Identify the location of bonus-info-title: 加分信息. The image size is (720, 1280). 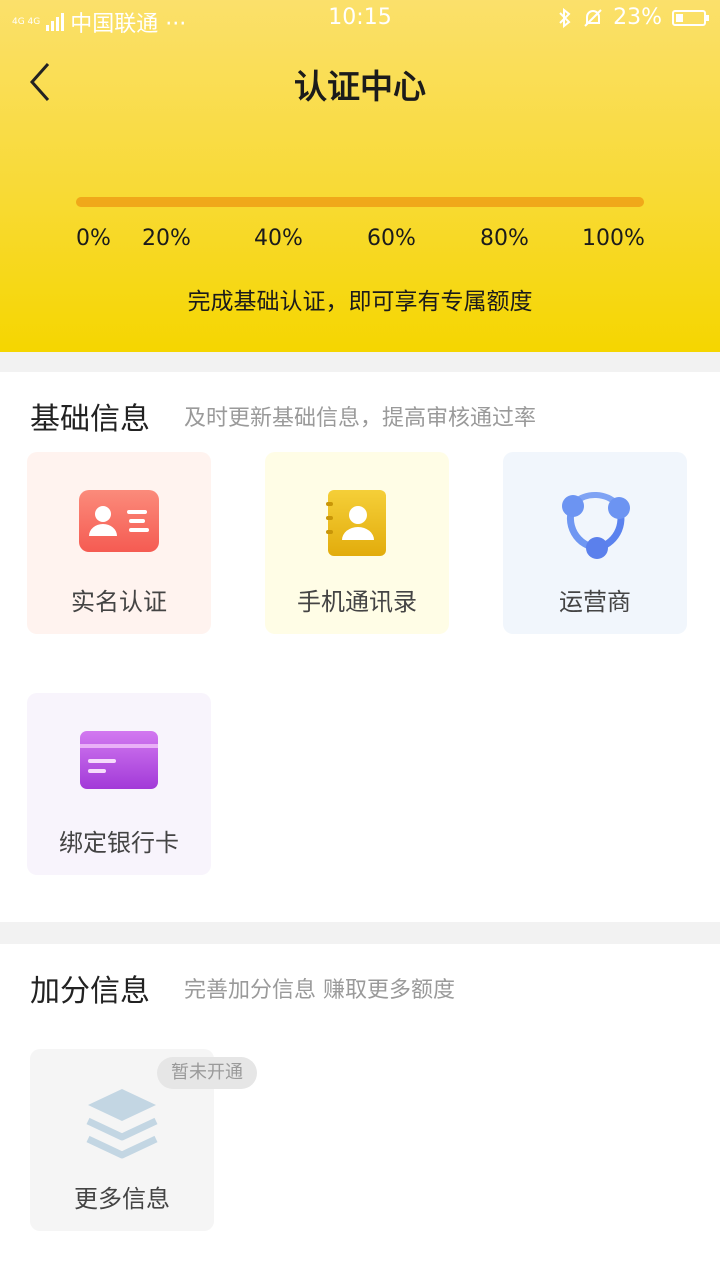
(90, 991).